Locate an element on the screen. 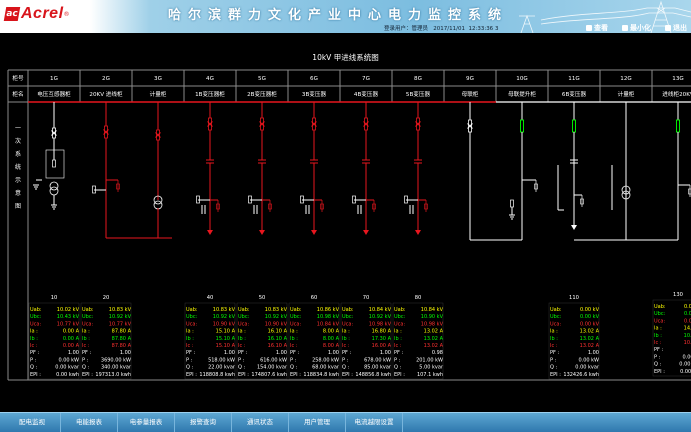 The image size is (691, 432). meter-value: 8.00 A is located at coordinates (331, 332).